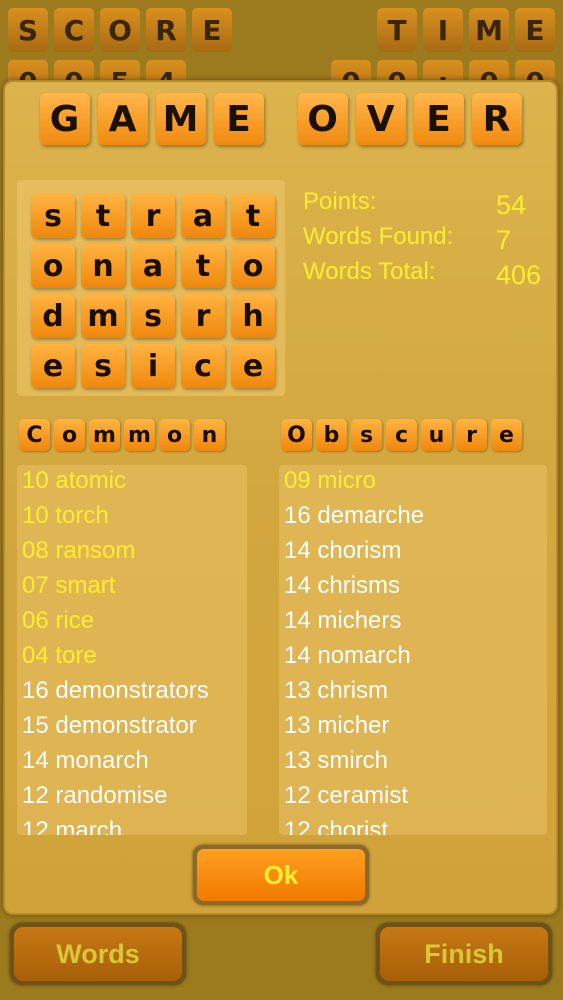 This screenshot has width=563, height=1000. What do you see at coordinates (535, 30) in the screenshot?
I see `time-letter-tile: E` at bounding box center [535, 30].